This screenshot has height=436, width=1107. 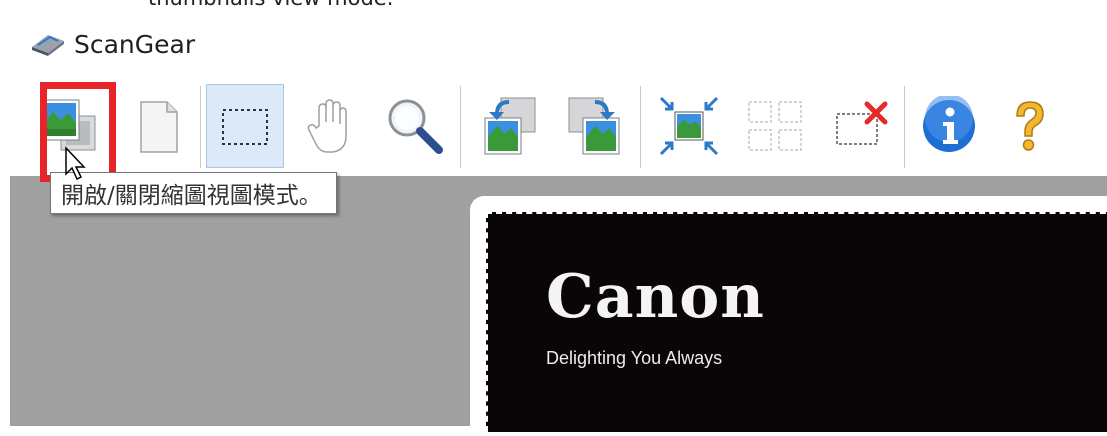 I want to click on rotate-right-button, so click(x=595, y=126).